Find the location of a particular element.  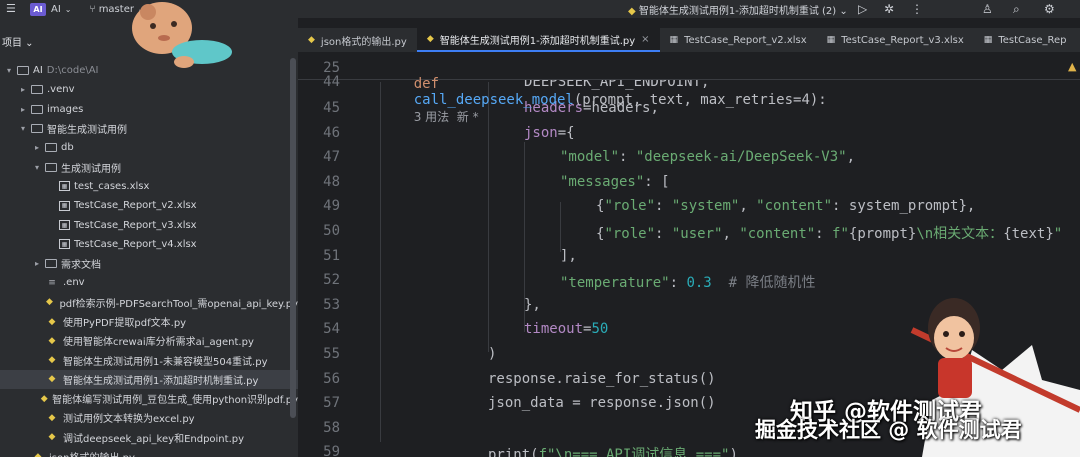

more-icon: ⋮ is located at coordinates (917, 9).